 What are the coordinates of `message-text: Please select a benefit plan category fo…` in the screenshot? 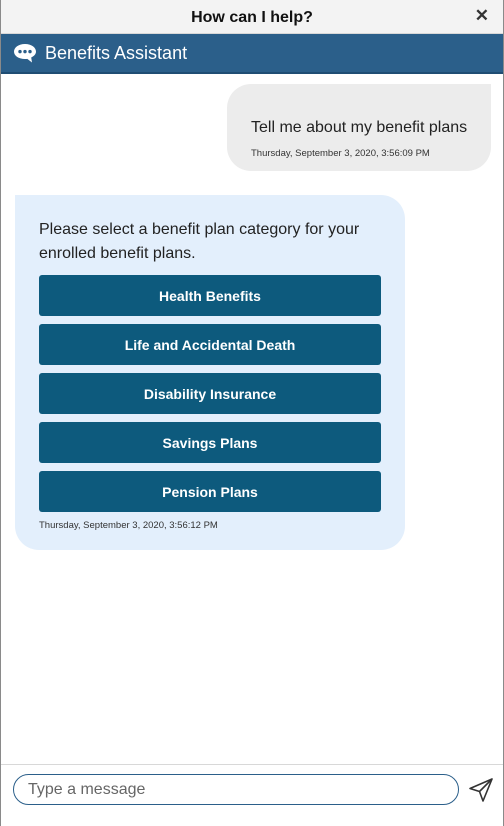 It's located at (199, 241).